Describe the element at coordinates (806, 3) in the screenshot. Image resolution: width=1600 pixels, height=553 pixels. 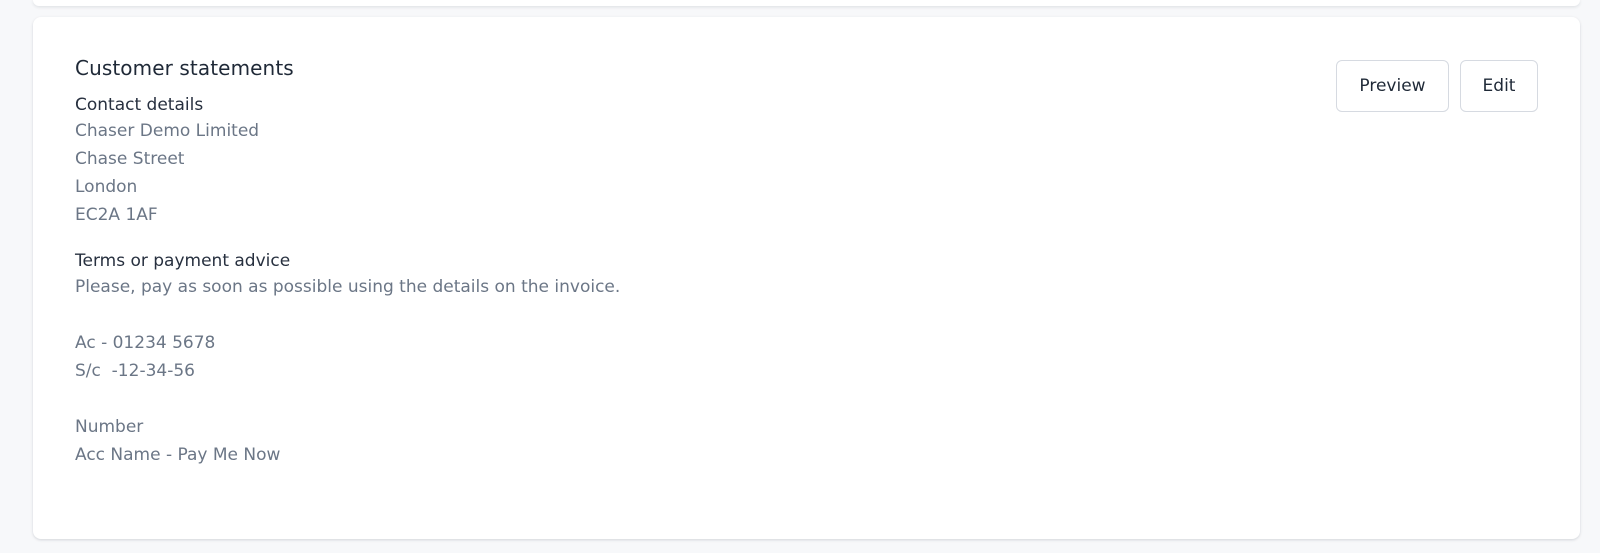
I see `previous-card-edge` at that location.